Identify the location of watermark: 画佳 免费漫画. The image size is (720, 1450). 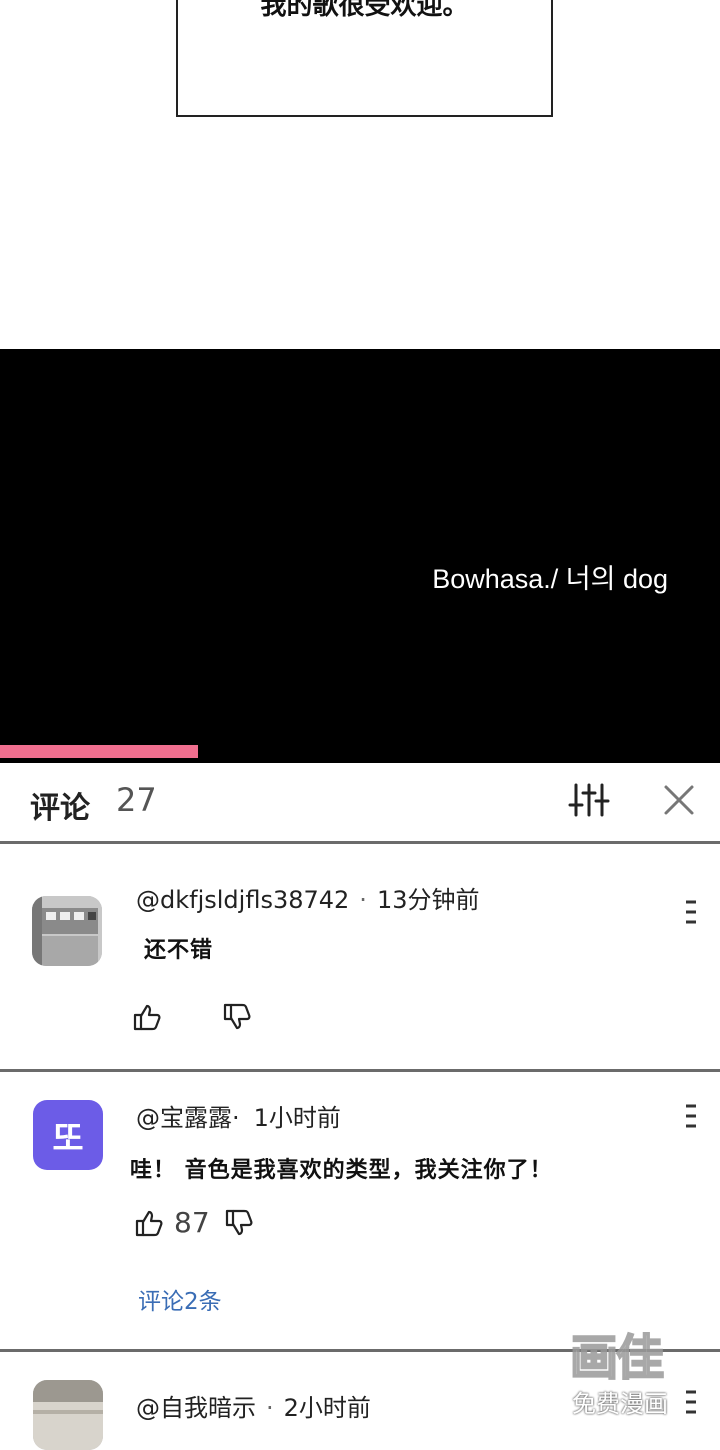
(626, 1368).